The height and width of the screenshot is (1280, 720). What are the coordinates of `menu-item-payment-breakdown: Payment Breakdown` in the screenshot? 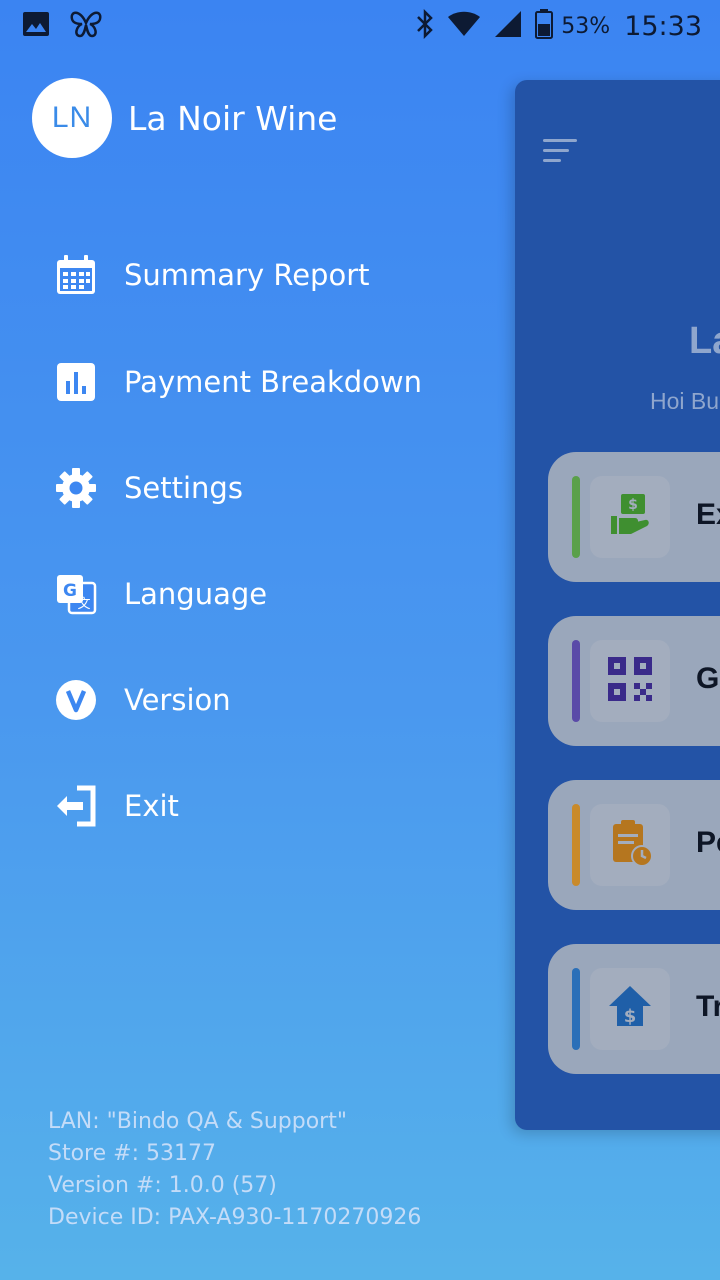 It's located at (238, 382).